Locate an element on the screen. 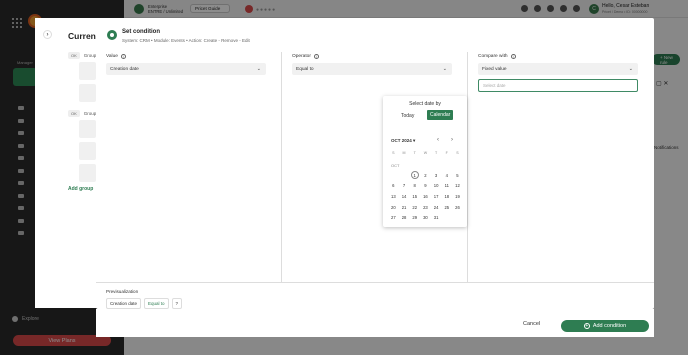  day-cell: 18 is located at coordinates (446, 196).